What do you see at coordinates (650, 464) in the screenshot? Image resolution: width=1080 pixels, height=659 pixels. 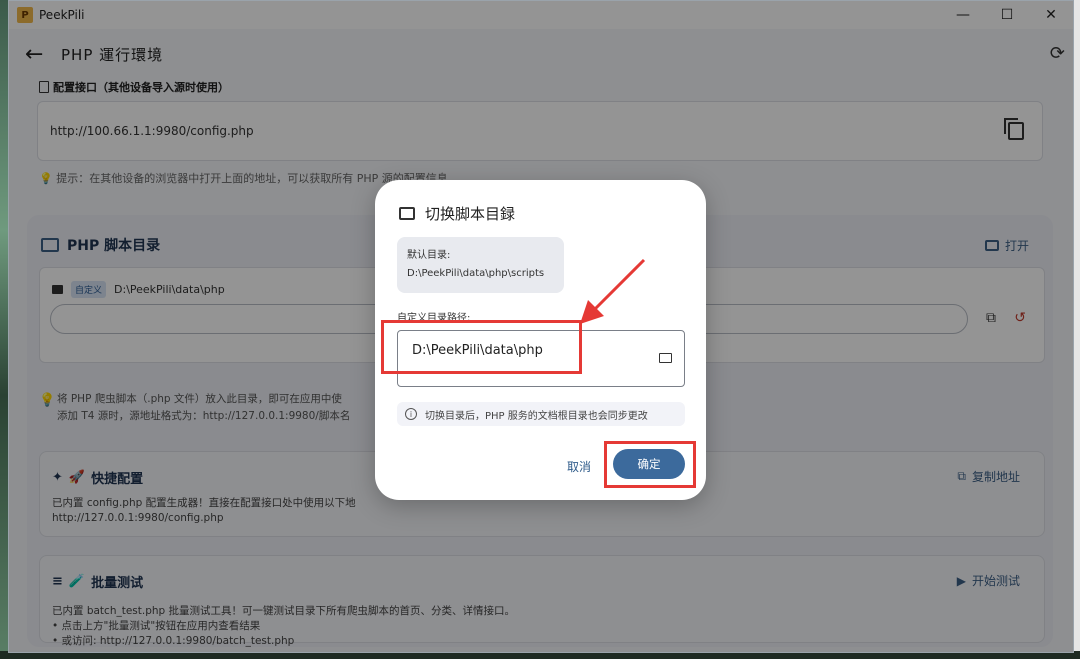 I see `annotation-highlight-confirm` at bounding box center [650, 464].